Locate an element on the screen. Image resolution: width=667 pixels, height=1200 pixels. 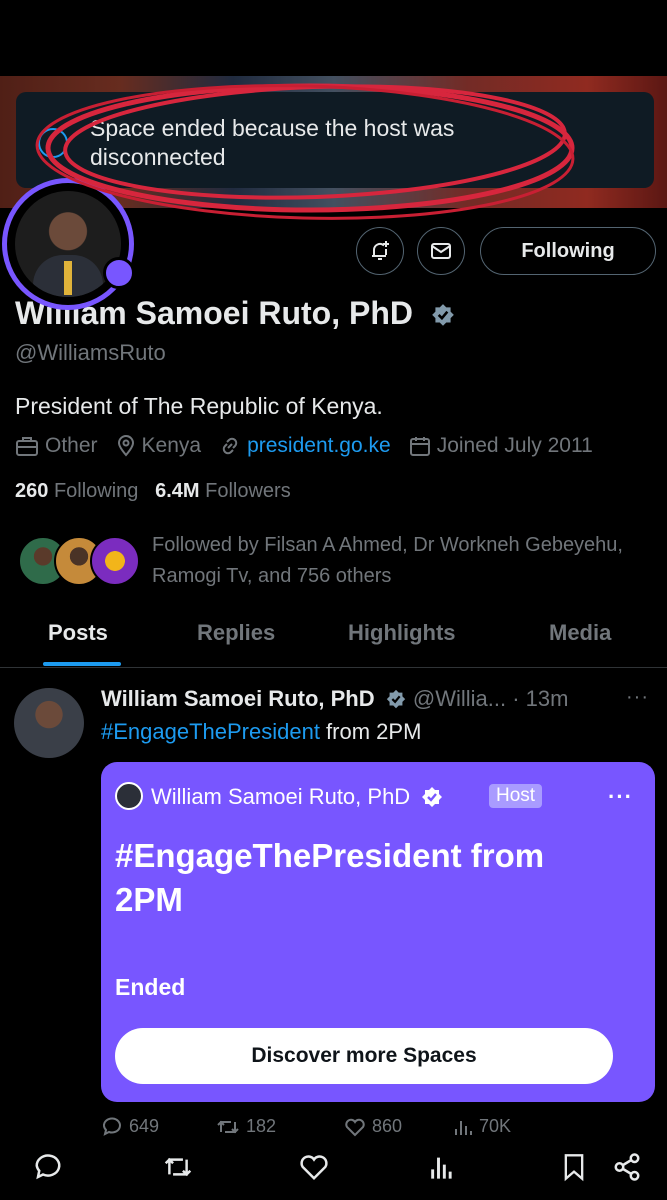
post-author-name: William Samoei Ruto, PhD is located at coordinates (238, 698).